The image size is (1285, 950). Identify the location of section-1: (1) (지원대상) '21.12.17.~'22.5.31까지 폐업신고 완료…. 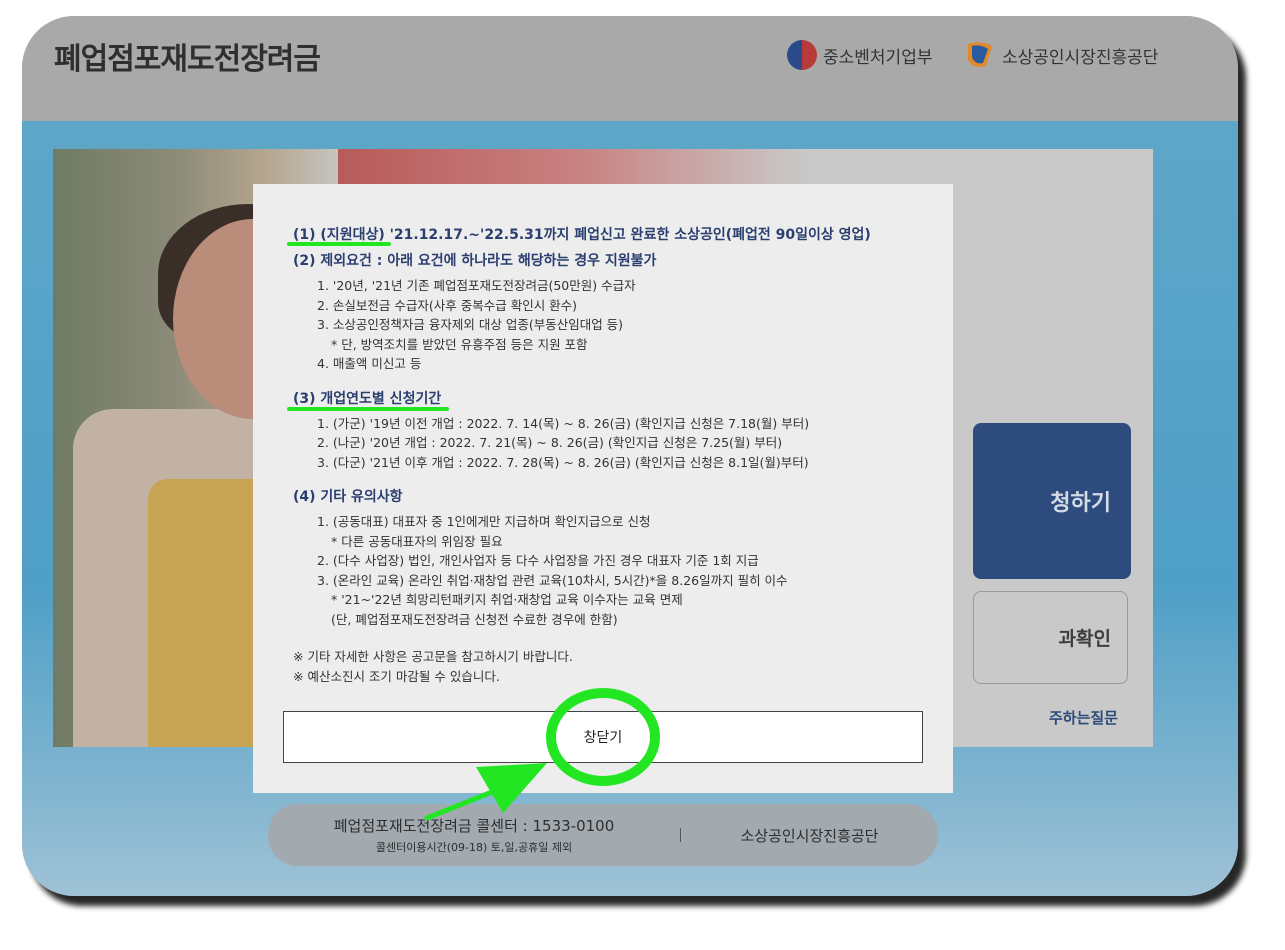
(613, 234).